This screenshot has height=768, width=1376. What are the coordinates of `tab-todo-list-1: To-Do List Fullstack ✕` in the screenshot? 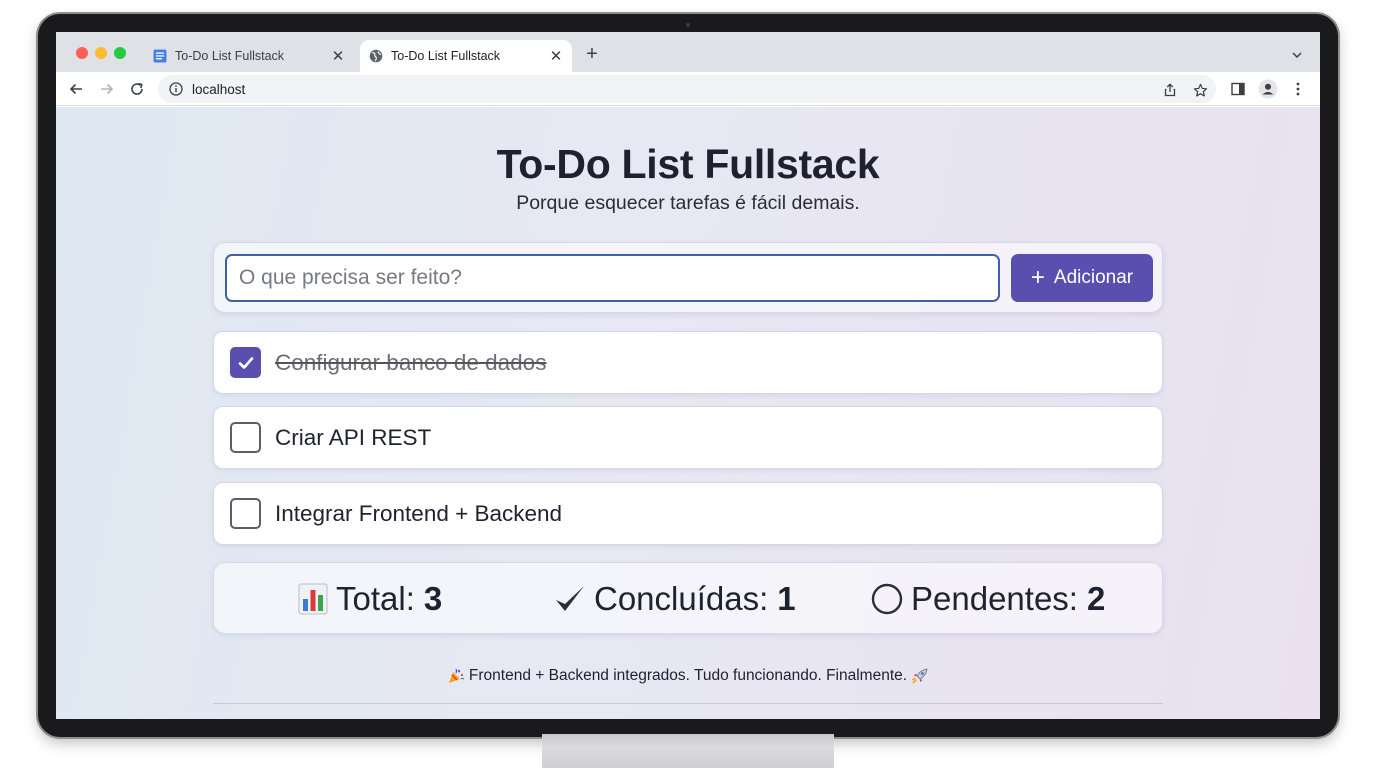 It's located at (249, 56).